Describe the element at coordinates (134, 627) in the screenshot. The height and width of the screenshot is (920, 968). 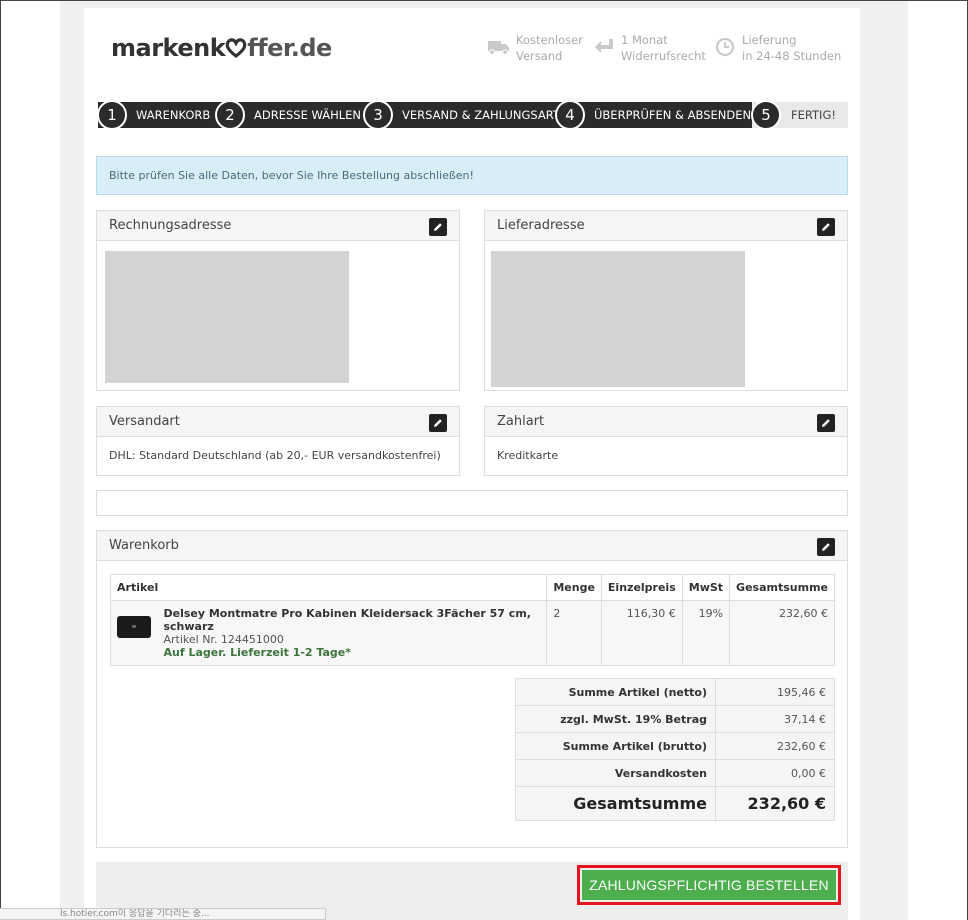
I see `product-image` at that location.